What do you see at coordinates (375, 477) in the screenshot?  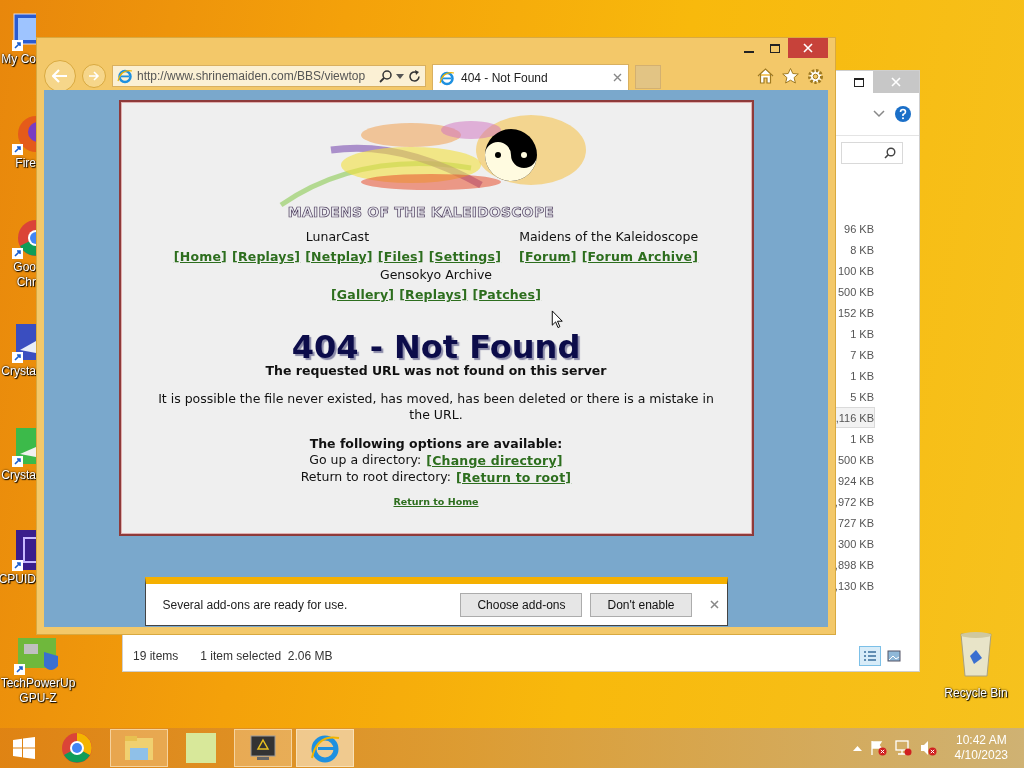 I see `option-label: Return to root directory:` at bounding box center [375, 477].